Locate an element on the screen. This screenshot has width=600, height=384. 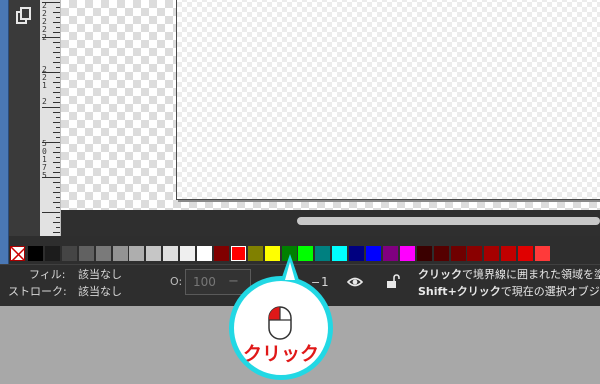
stroke-label: ストローク: is located at coordinates (37, 291).